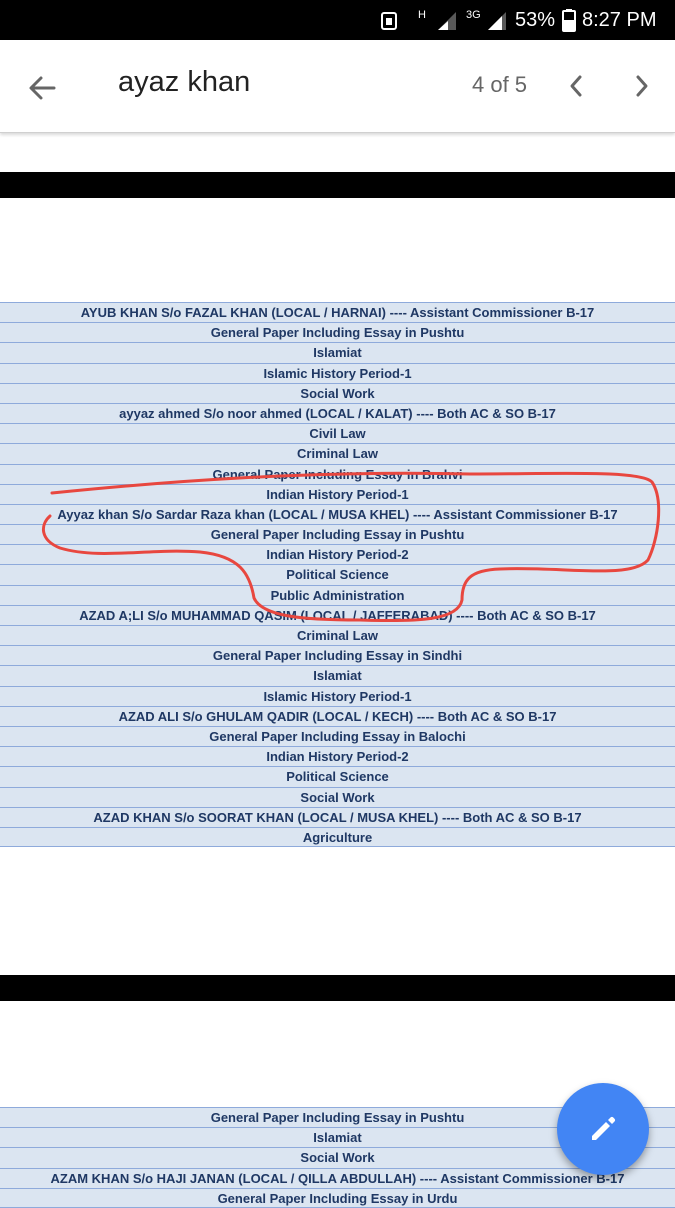  Describe the element at coordinates (351, 547) in the screenshot. I see `hand-drawn-circle-annotation` at that location.